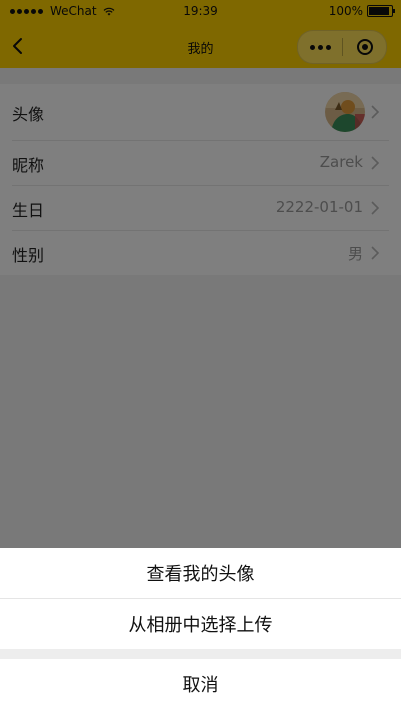 The height and width of the screenshot is (709, 401). I want to click on cancel-button: 取消, so click(200, 684).